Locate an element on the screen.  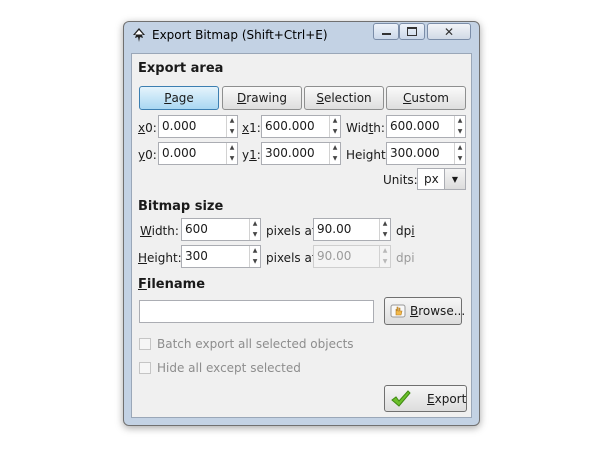
page-label: age is located at coordinates (182, 98).